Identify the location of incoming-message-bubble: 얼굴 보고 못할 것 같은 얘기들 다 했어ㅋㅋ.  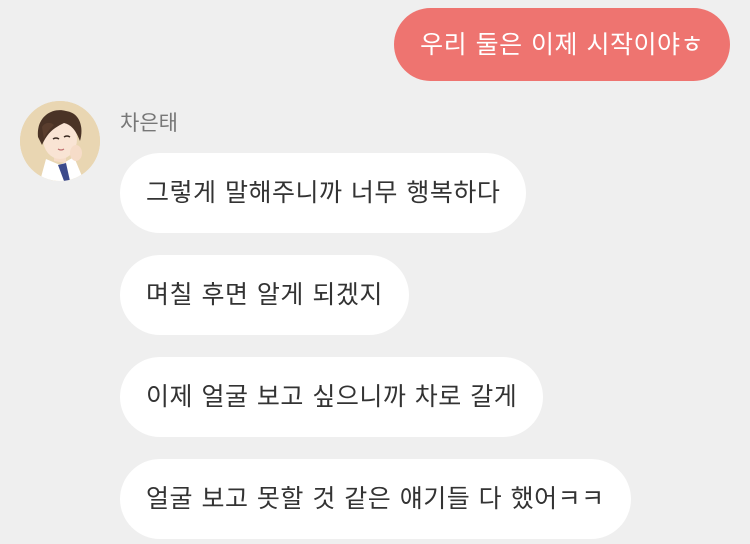
(375, 499).